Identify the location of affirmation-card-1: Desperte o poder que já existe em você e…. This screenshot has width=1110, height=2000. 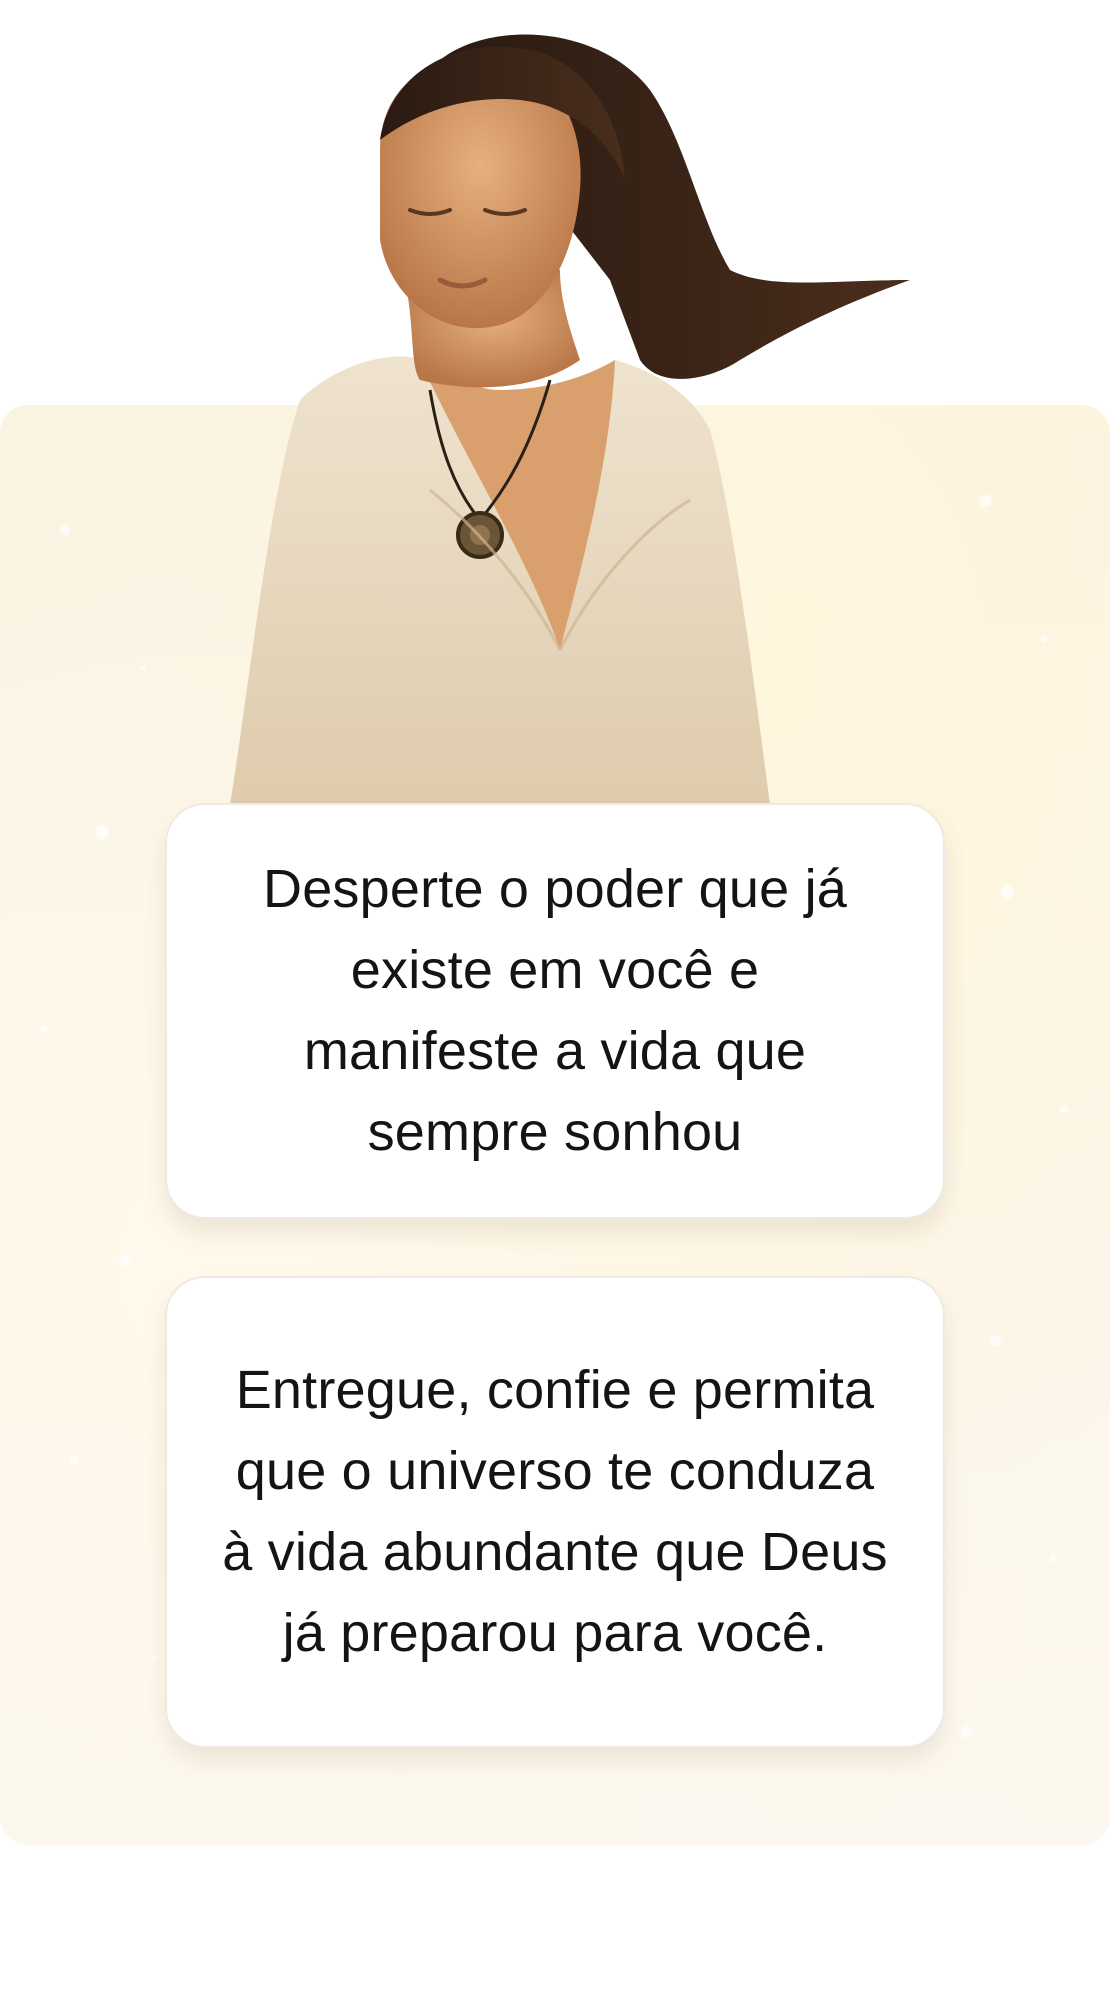
(555, 1011).